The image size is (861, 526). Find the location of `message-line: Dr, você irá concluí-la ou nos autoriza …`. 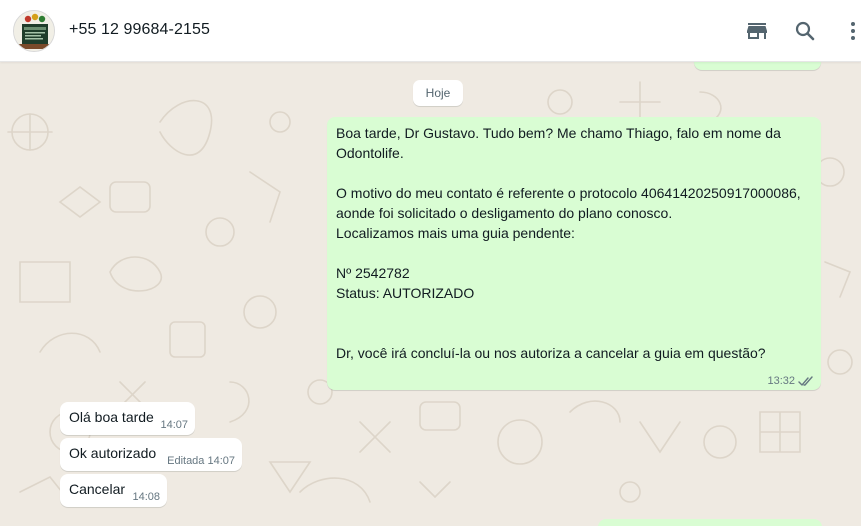

message-line: Dr, você irá concluí-la ou nos autoriza … is located at coordinates (551, 353).